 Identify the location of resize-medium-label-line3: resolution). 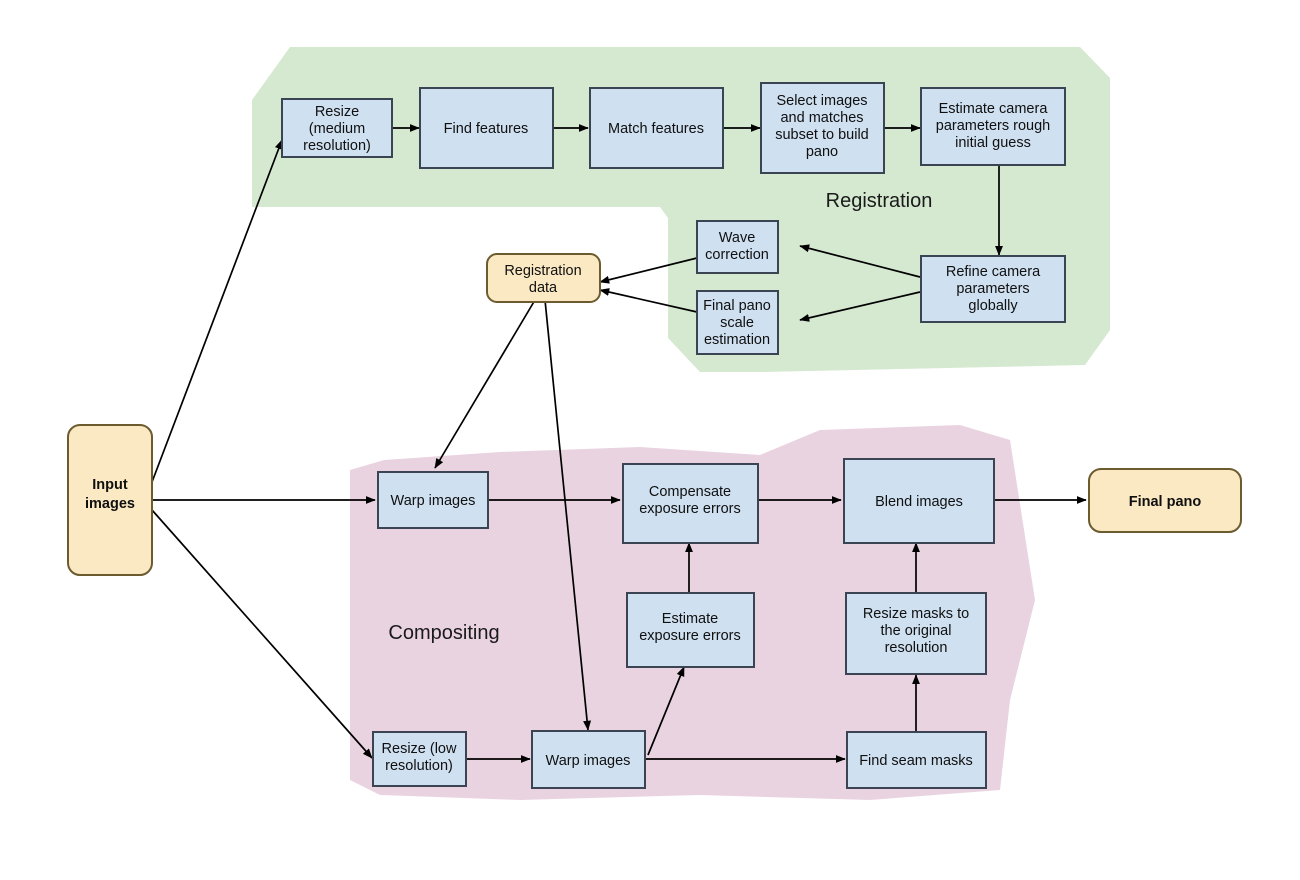
(337, 146).